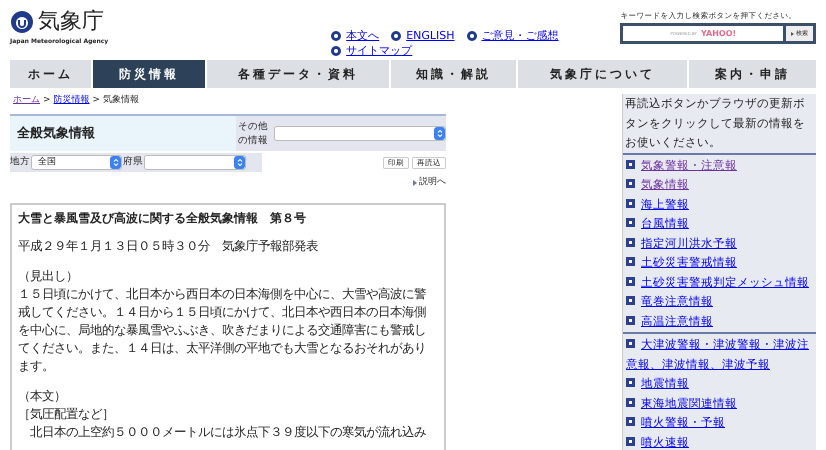 The height and width of the screenshot is (450, 826). What do you see at coordinates (228, 432) in the screenshot?
I see `bulletin-paragraph: 北日本の上空約５０００メートルには氷点下３９度以下の寒気が流れ込み` at bounding box center [228, 432].